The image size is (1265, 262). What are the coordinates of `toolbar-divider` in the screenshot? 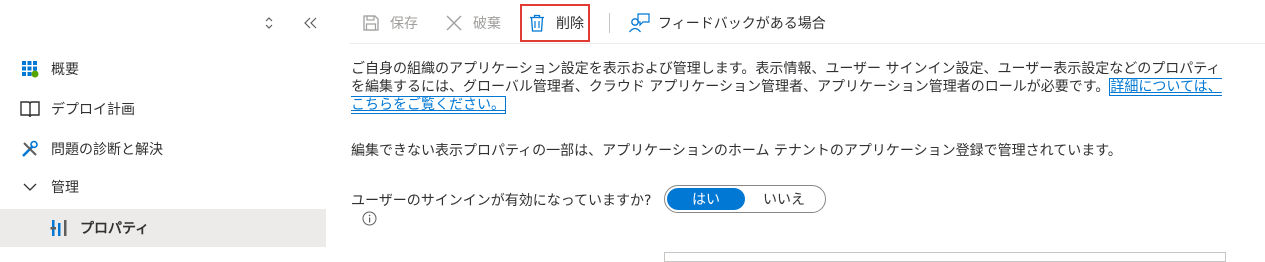 It's located at (609, 23).